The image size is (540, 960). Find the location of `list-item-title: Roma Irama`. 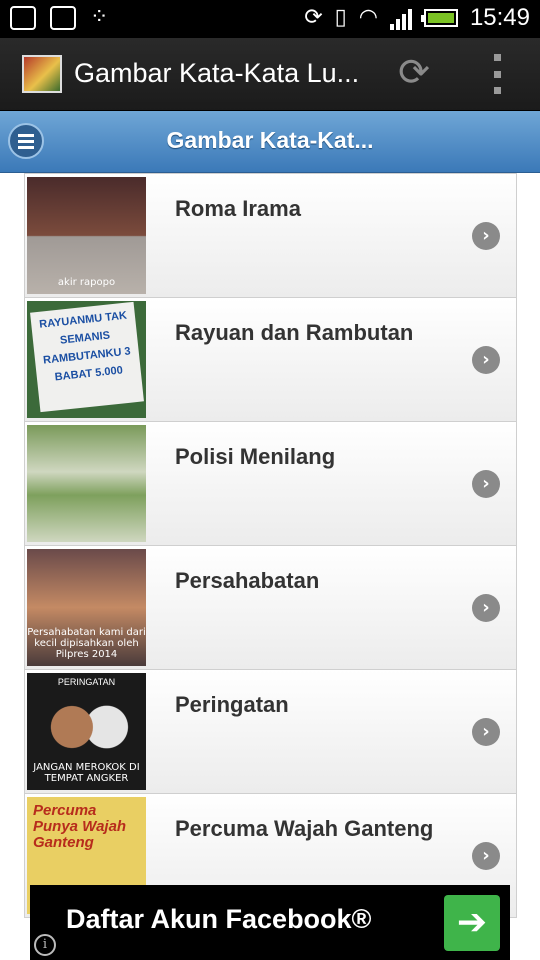

list-item-title: Roma Irama is located at coordinates (238, 208).